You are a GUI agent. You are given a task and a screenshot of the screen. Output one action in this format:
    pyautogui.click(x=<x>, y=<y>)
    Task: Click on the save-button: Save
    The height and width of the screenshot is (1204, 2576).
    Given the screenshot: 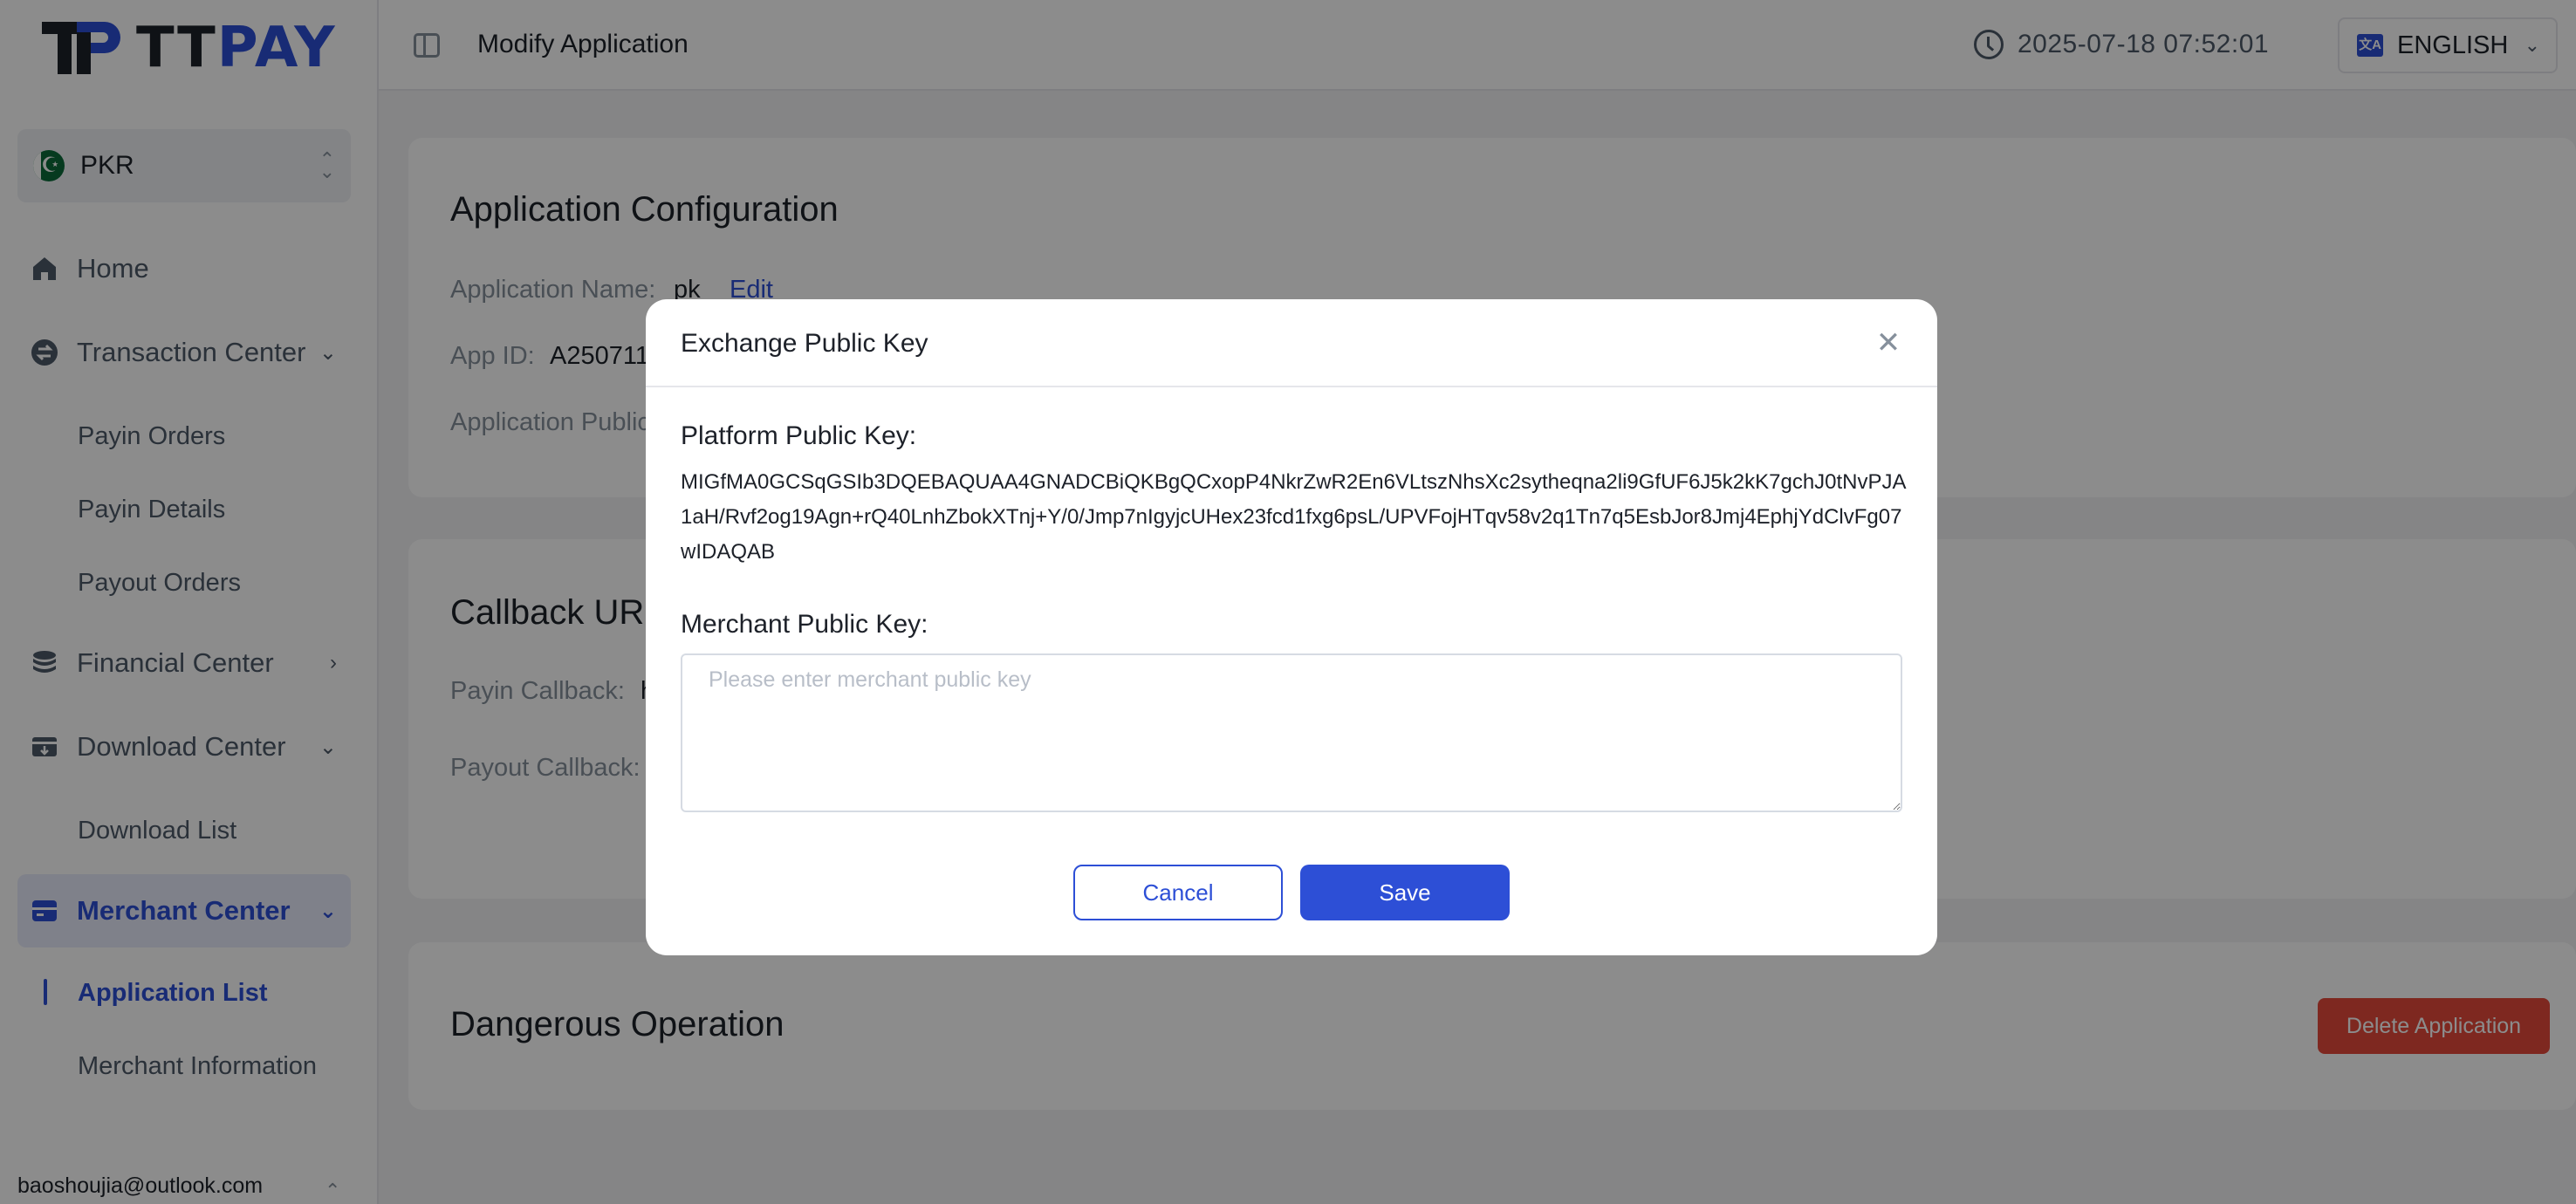 What is the action you would take?
    pyautogui.click(x=1405, y=892)
    